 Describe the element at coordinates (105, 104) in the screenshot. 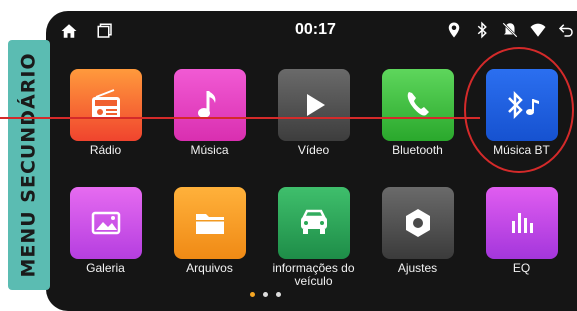

I see `radio-icon` at that location.